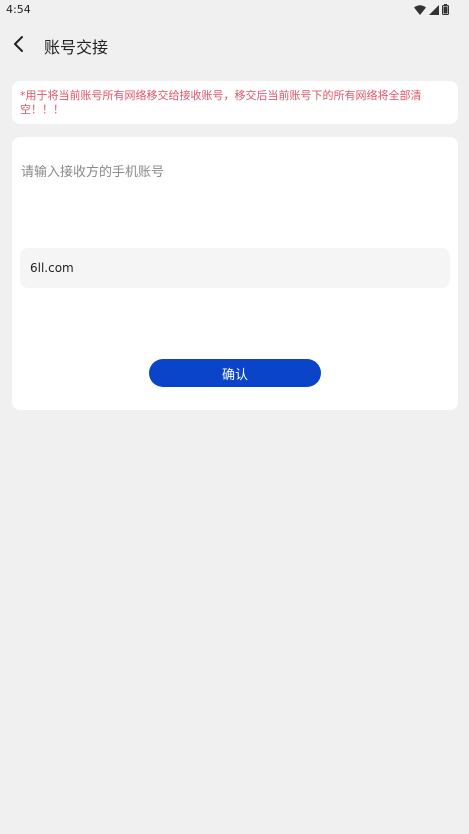 Image resolution: width=469 pixels, height=834 pixels. What do you see at coordinates (93, 172) in the screenshot?
I see `account-field-label: 请输入接收方的手机账号` at bounding box center [93, 172].